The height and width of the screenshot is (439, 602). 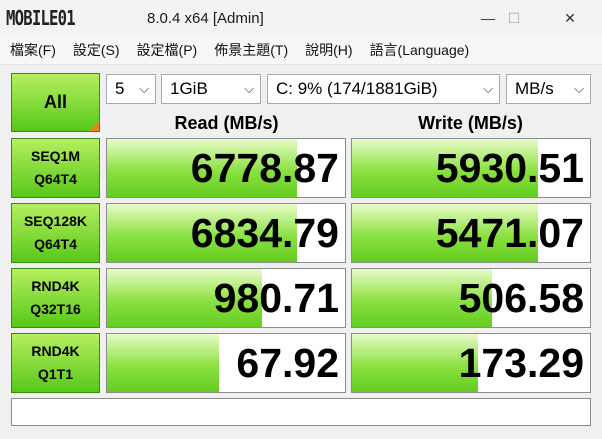 What do you see at coordinates (570, 18) in the screenshot?
I see `close-icon: ✕` at bounding box center [570, 18].